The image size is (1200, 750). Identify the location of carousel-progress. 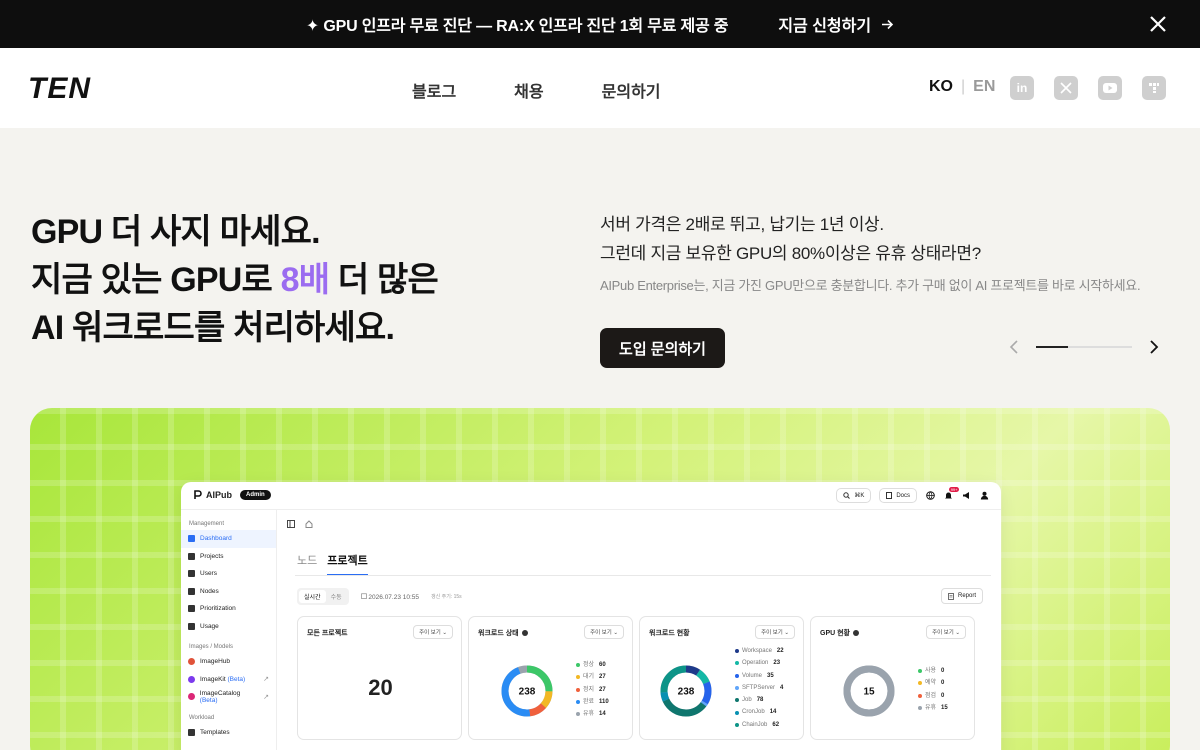
(1084, 347).